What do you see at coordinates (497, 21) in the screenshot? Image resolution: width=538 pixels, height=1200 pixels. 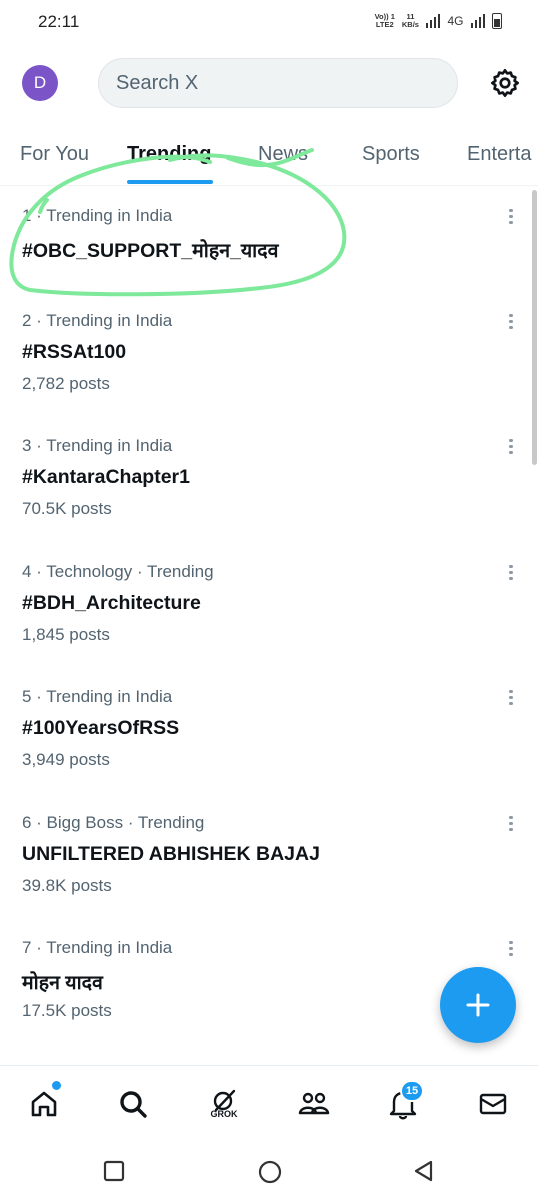 I see `battery-icon` at bounding box center [497, 21].